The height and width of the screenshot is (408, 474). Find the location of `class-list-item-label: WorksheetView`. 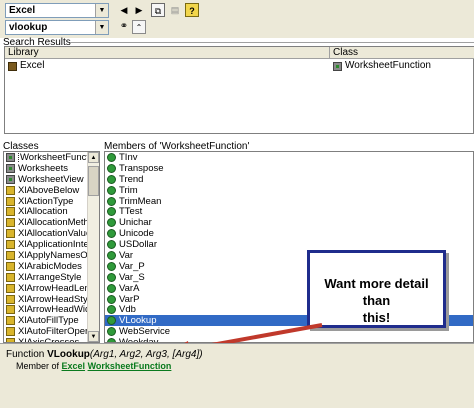

class-list-item-label: WorksheetView is located at coordinates (51, 179).